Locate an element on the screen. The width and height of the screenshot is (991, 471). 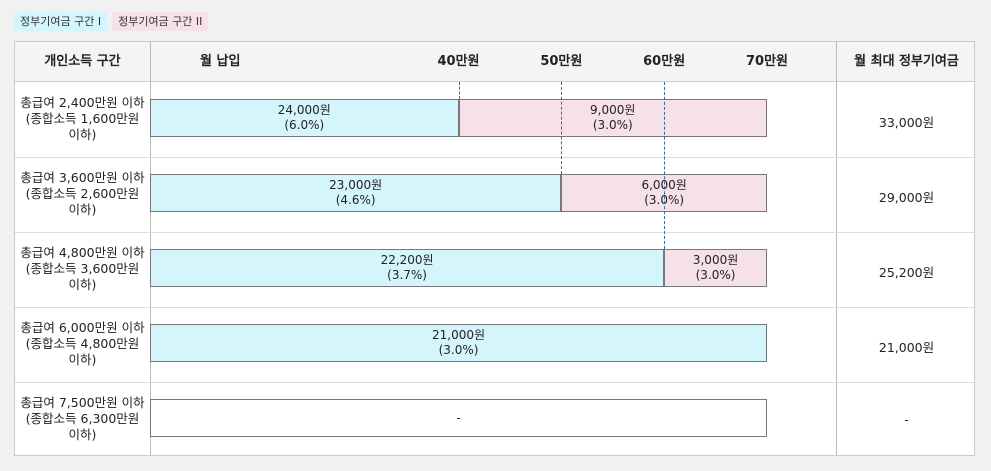
legend-tier1: 정부기여금 구간 I is located at coordinates (61, 21).